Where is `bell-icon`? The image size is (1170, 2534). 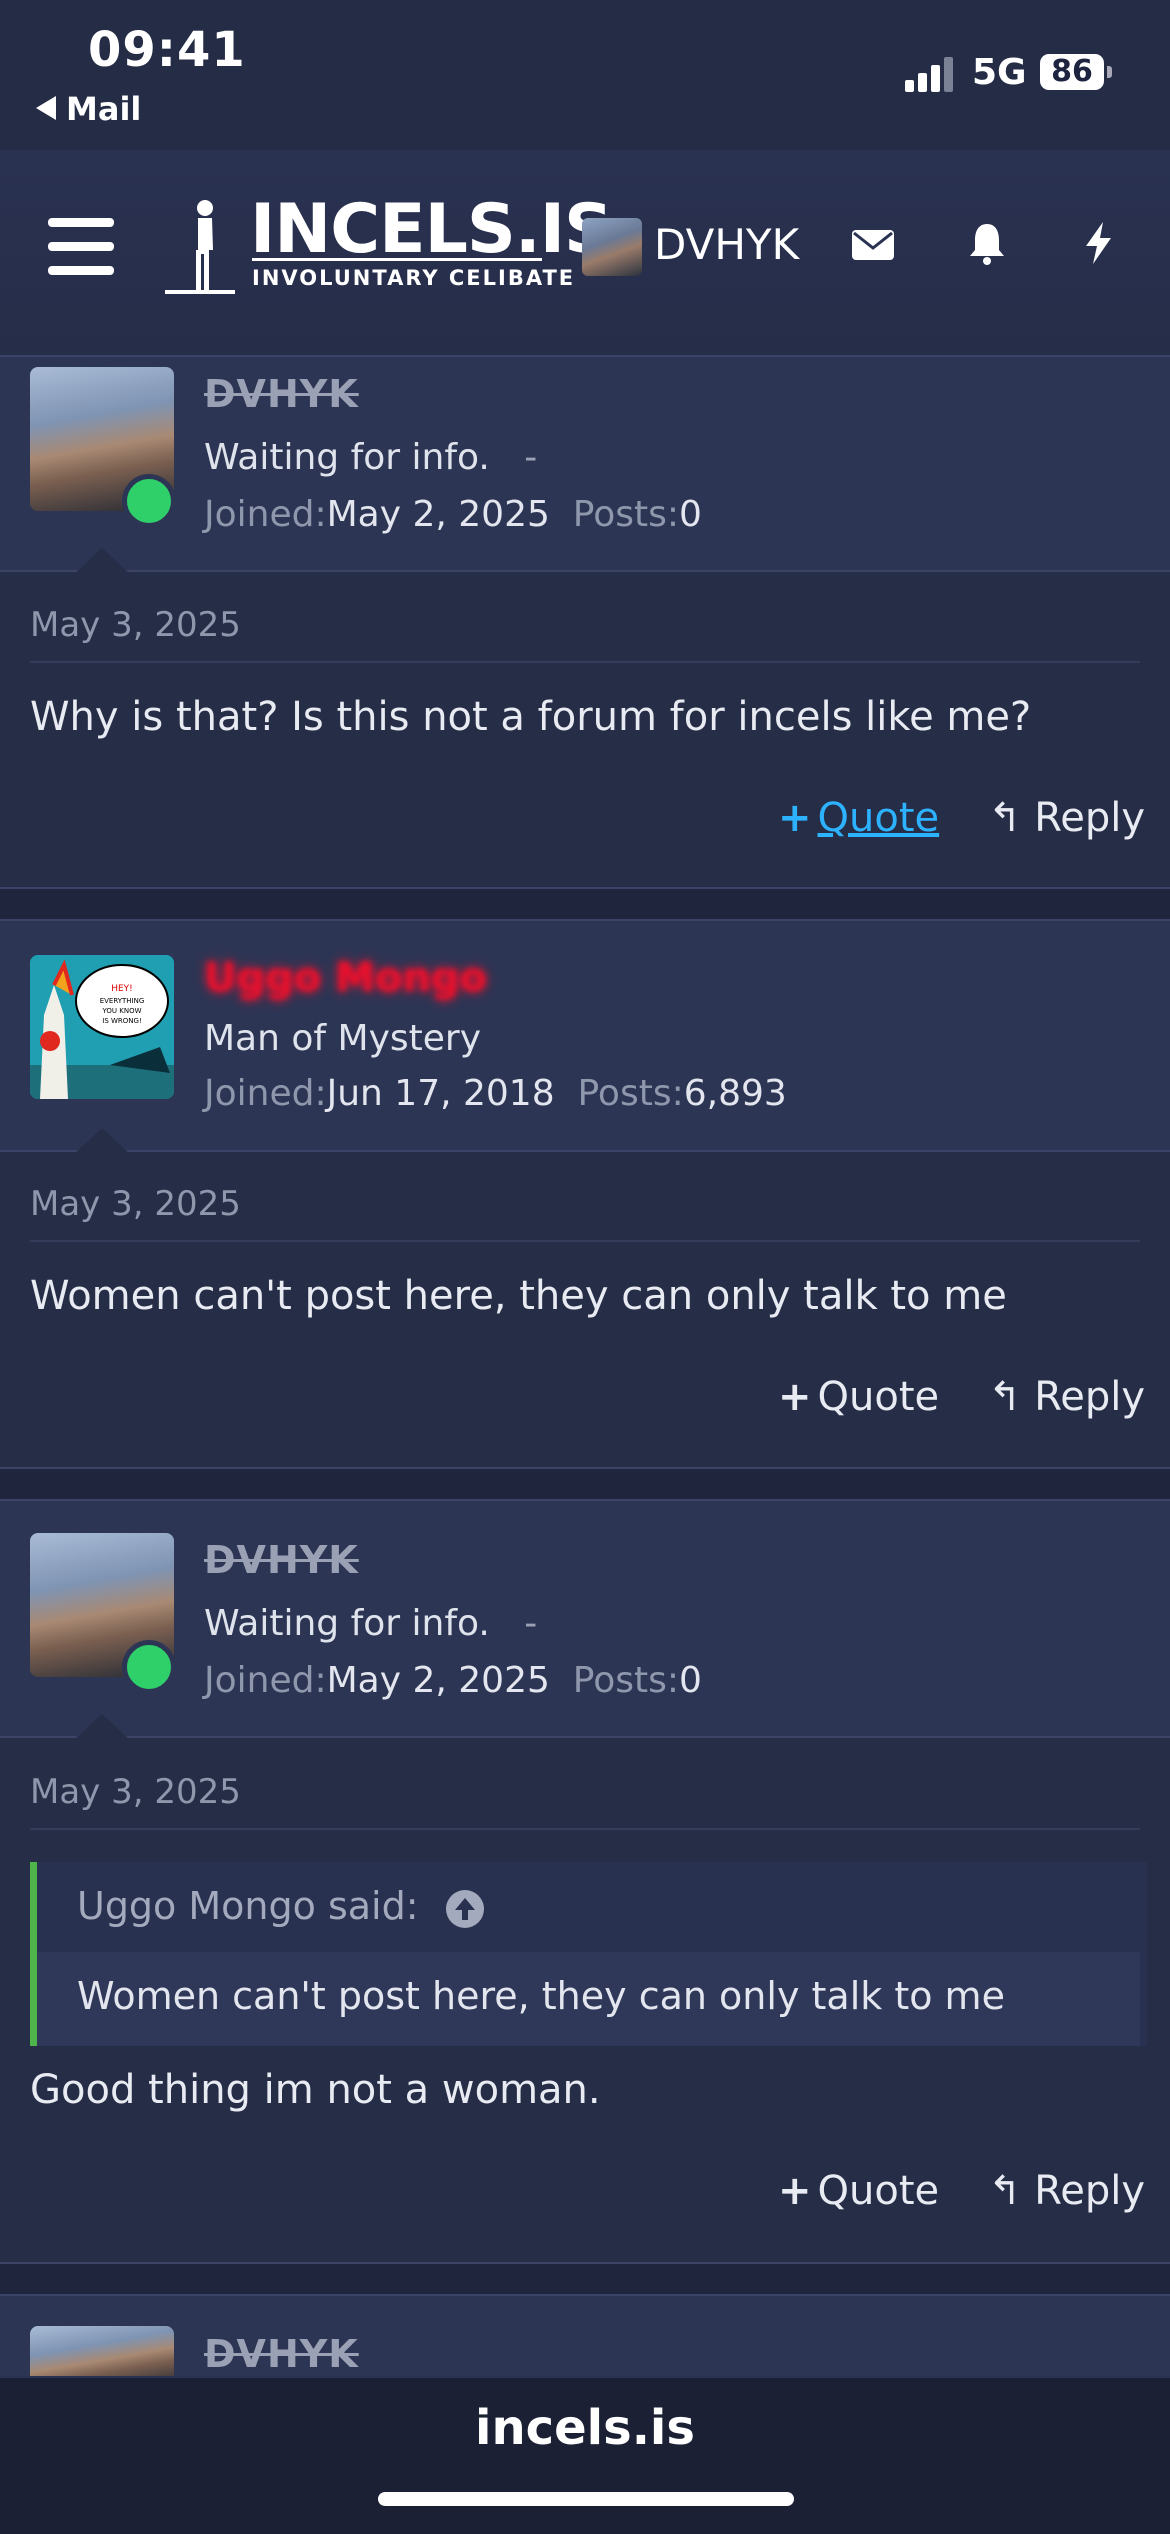 bell-icon is located at coordinates (987, 243).